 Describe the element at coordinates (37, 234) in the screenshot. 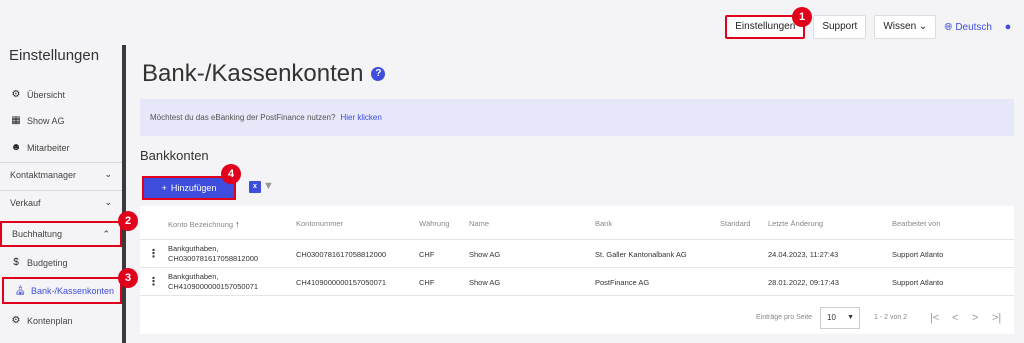

I see `sidebar-item-label: Buchhaltung` at that location.